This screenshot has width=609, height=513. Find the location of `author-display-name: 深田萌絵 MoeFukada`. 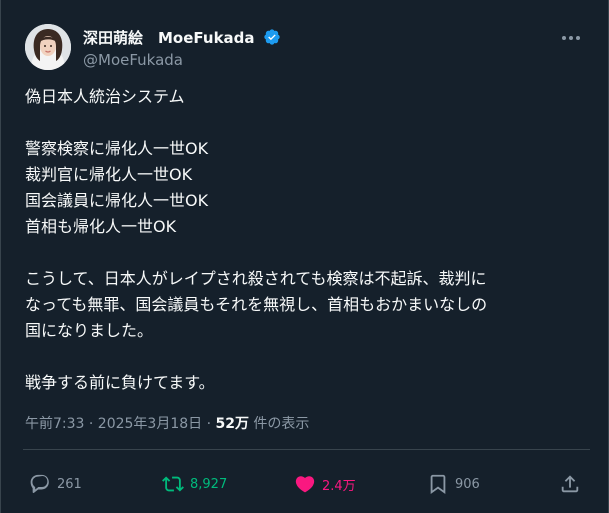

author-display-name: 深田萌絵 MoeFukada is located at coordinates (169, 37).